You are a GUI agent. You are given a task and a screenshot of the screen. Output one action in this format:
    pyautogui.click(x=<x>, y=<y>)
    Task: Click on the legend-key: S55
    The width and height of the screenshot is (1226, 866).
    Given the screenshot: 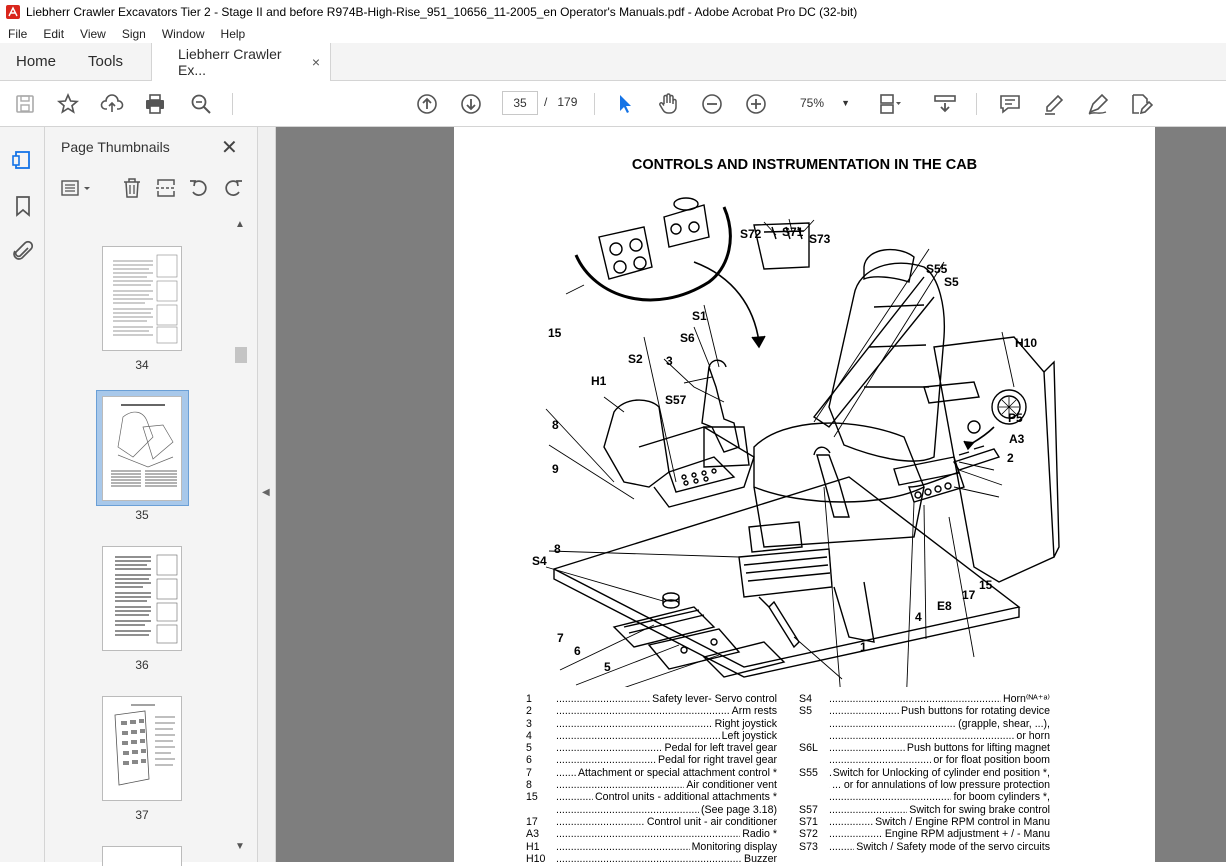 What is the action you would take?
    pyautogui.click(x=808, y=772)
    